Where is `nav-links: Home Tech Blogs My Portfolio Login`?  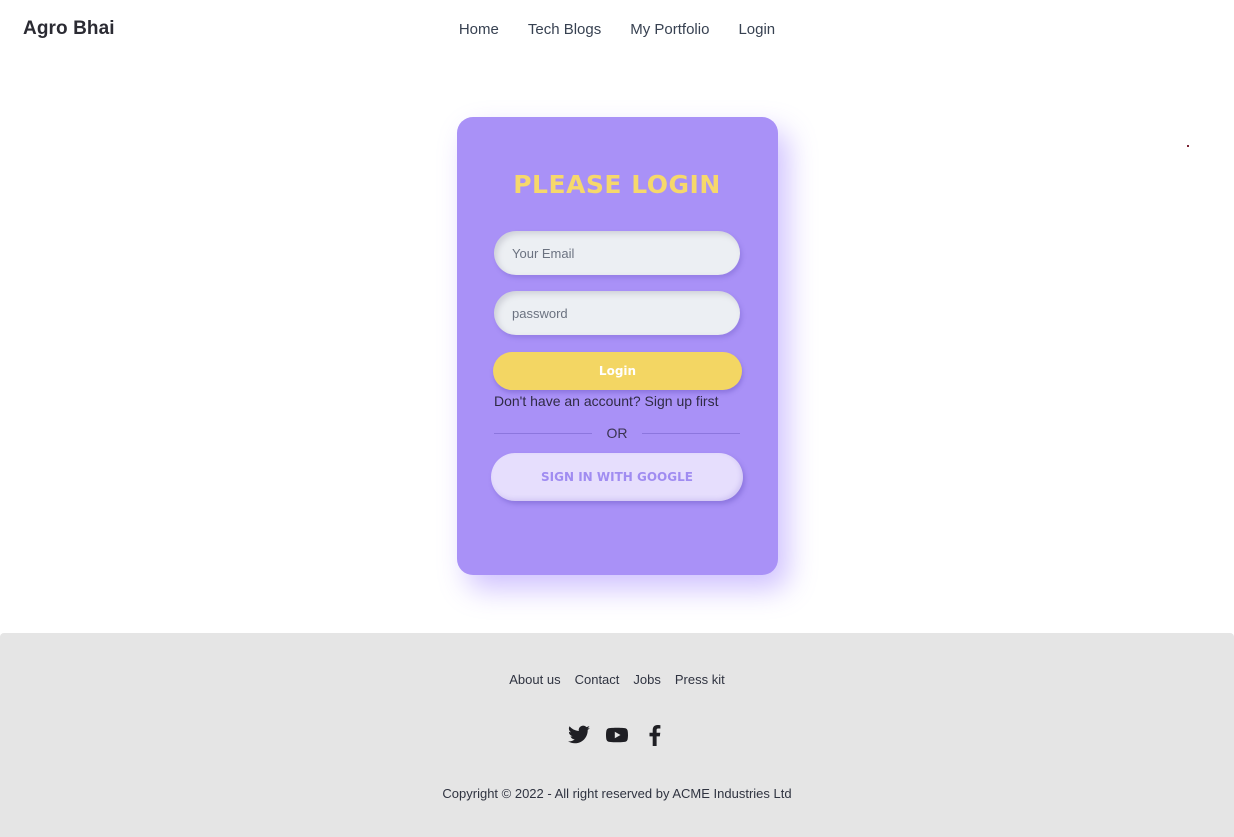
nav-links: Home Tech Blogs My Portfolio Login is located at coordinates (617, 30).